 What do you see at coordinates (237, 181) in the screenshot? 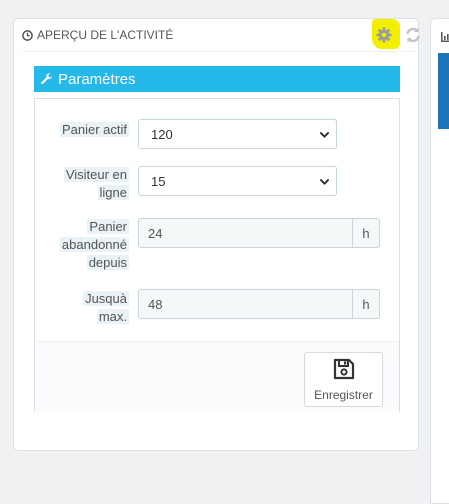
I see `online-visitor-select: 15` at bounding box center [237, 181].